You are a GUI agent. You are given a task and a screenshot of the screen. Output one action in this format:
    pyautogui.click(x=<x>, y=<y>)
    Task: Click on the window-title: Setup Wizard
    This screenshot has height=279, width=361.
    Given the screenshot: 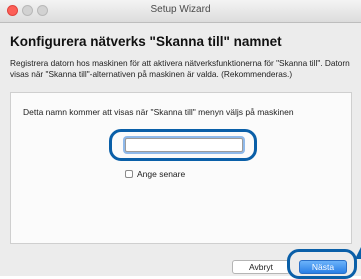 What is the action you would take?
    pyautogui.click(x=180, y=9)
    